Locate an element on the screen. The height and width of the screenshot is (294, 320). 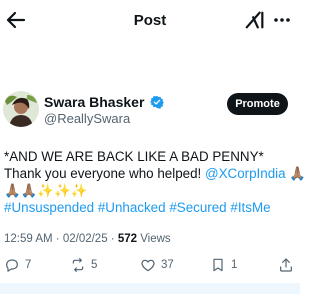
author-handle: @ReallySwara is located at coordinates (87, 118).